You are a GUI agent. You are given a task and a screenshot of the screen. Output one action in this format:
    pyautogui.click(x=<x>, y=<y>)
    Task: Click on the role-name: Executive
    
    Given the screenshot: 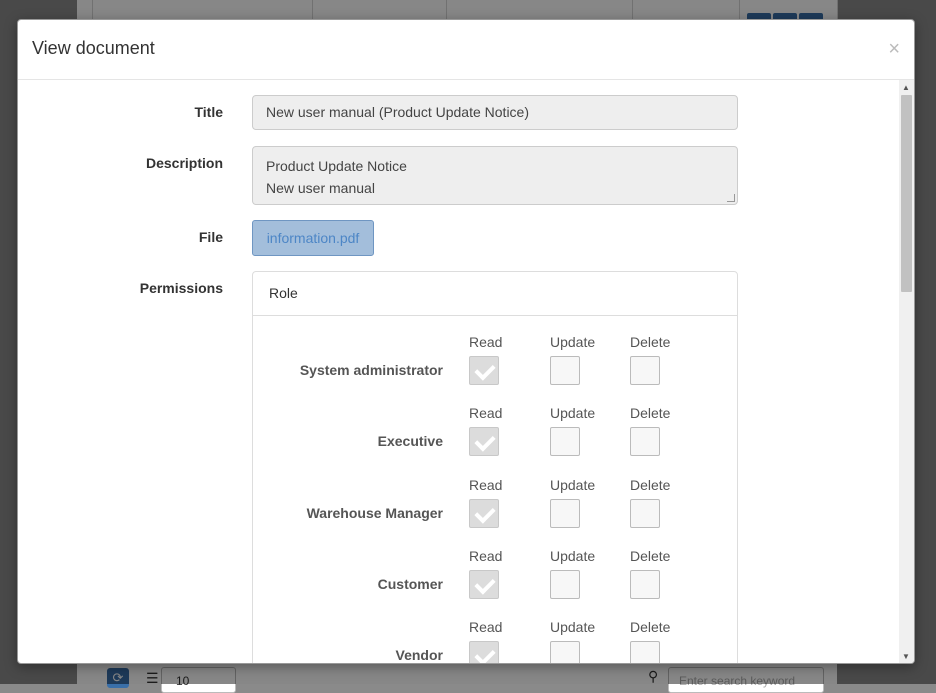 What is the action you would take?
    pyautogui.click(x=410, y=441)
    